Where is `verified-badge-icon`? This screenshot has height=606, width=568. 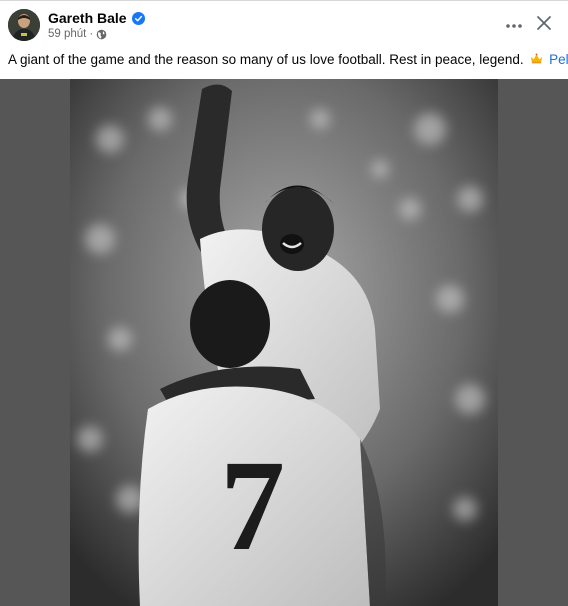
verified-badge-icon is located at coordinates (138, 18).